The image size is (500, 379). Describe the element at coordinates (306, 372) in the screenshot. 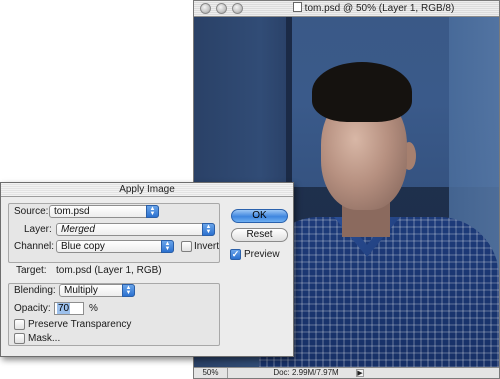

I see `document-size-readout: Doc: 2.99M/7.97M` at that location.